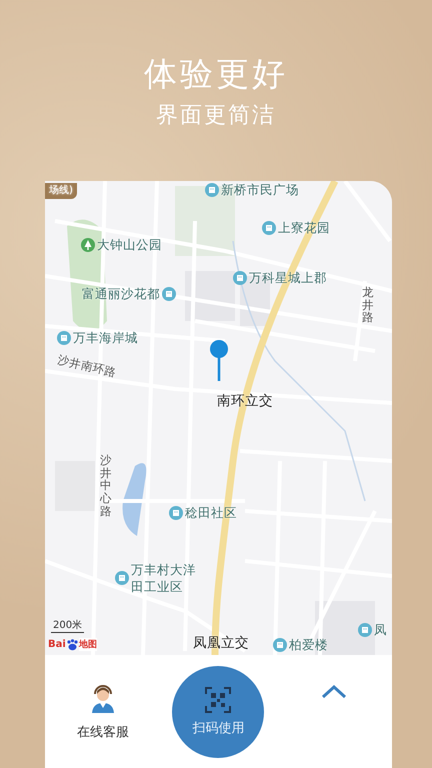 The width and height of the screenshot is (432, 768). I want to click on place-label: 上寮花园, so click(304, 228).